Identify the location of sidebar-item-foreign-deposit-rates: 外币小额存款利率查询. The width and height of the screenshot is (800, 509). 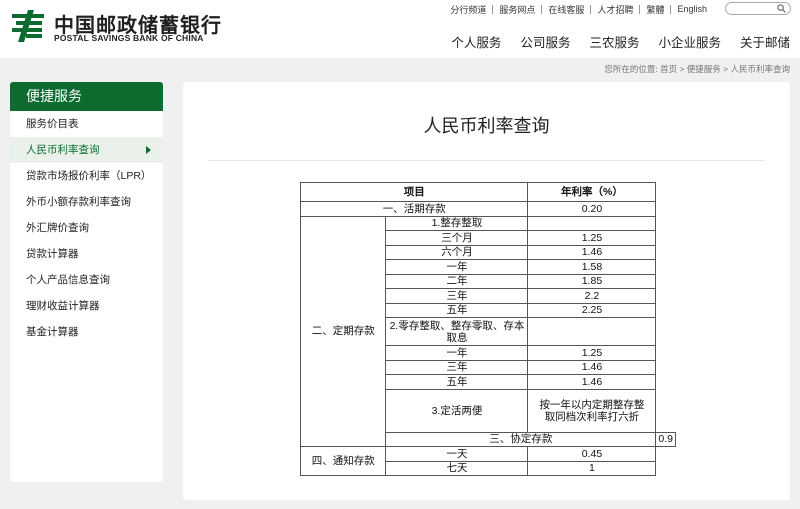
(86, 202).